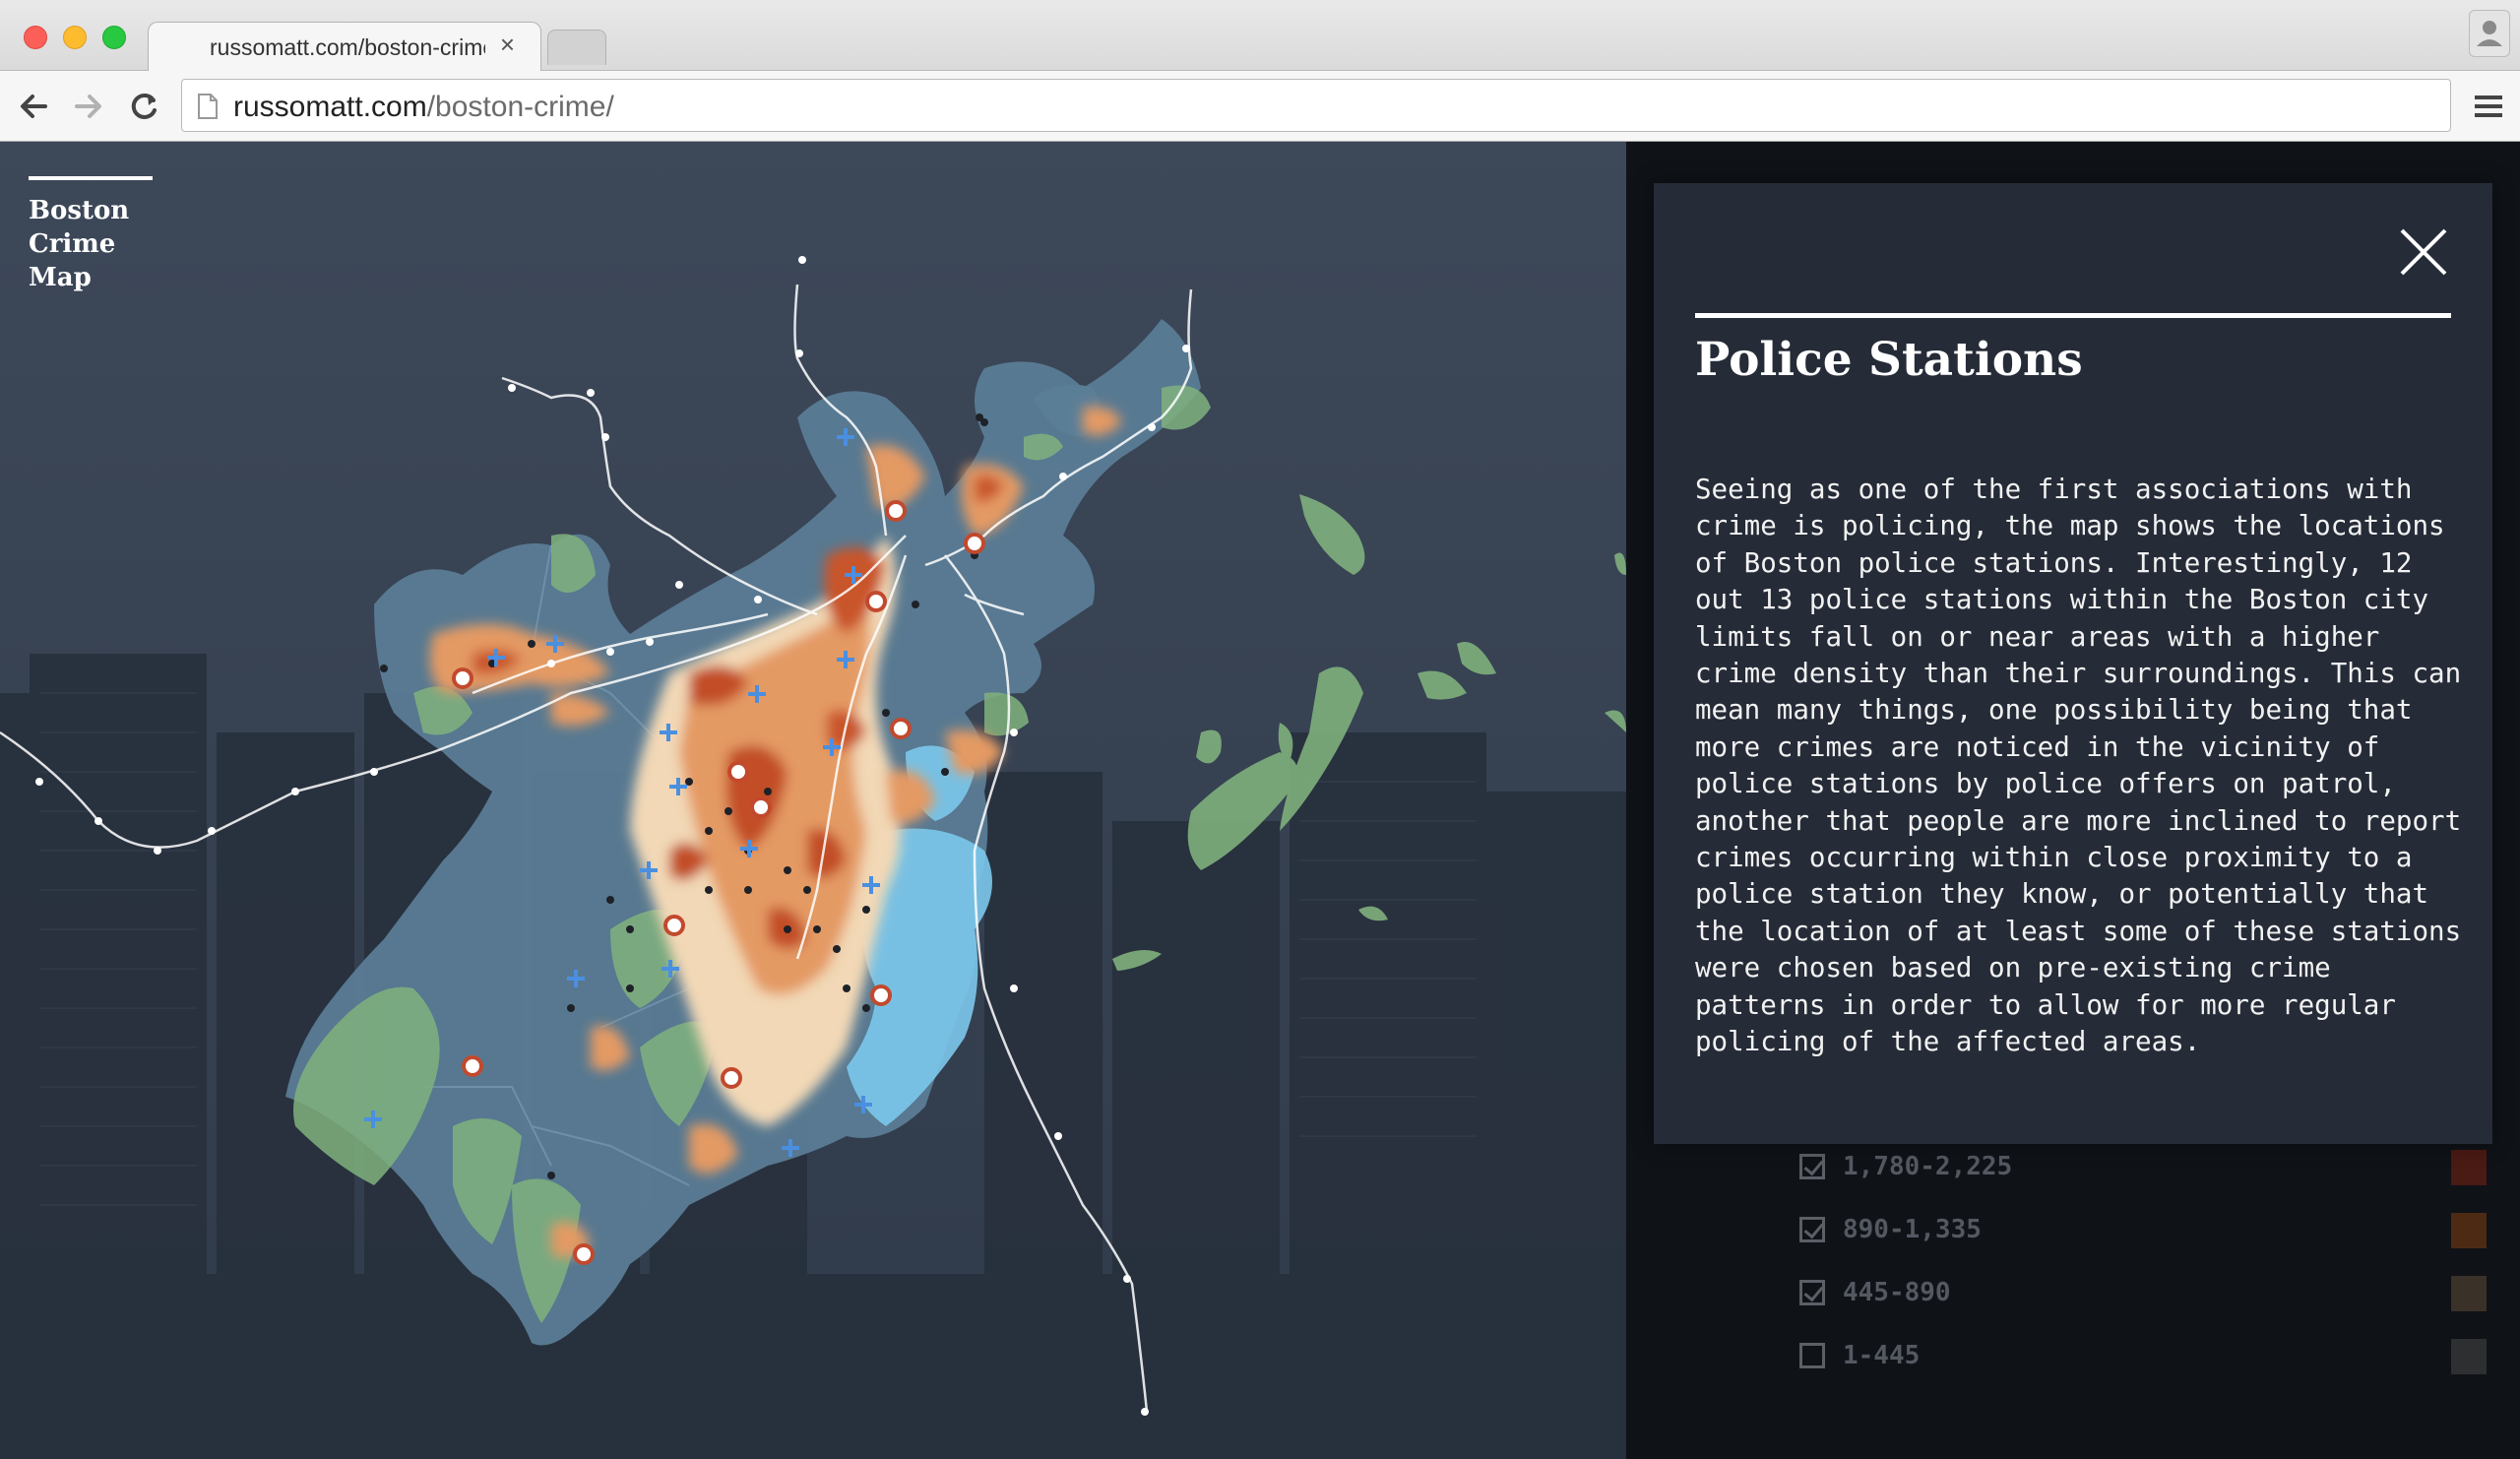 The image size is (2520, 1459). What do you see at coordinates (79, 210) in the screenshot?
I see `app-title-line-1: Boston` at bounding box center [79, 210].